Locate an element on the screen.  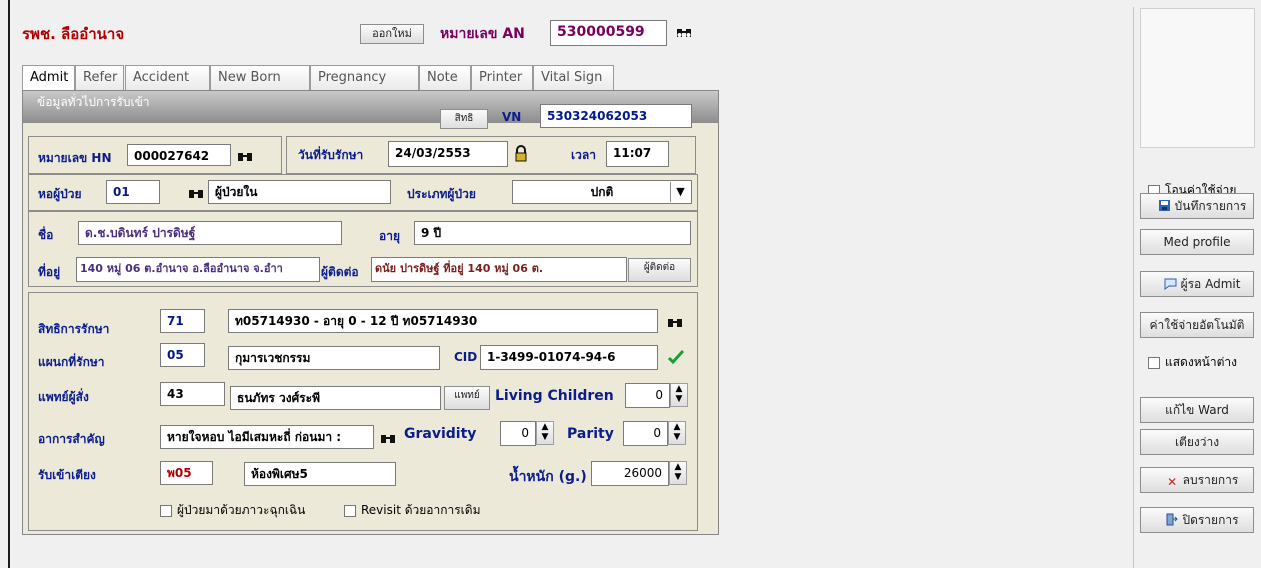
vn-input: 530324062053 is located at coordinates (616, 116).